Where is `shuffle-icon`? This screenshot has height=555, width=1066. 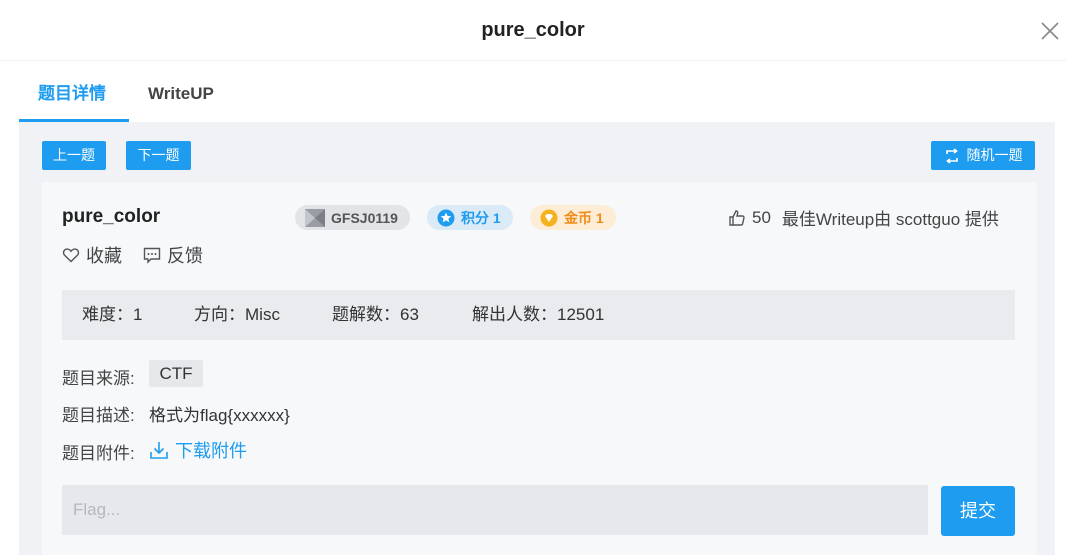 shuffle-icon is located at coordinates (951, 155).